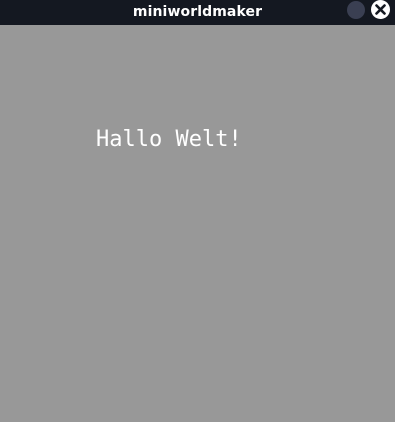  I want to click on title-bar: miniworldmaker, so click(197, 12).